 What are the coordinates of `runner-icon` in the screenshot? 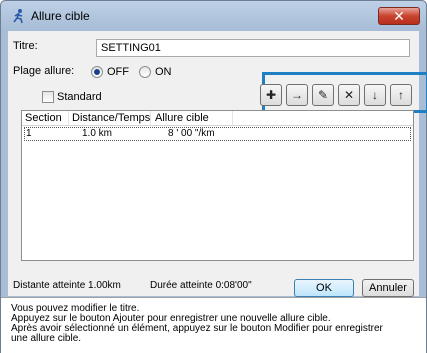 It's located at (18, 16).